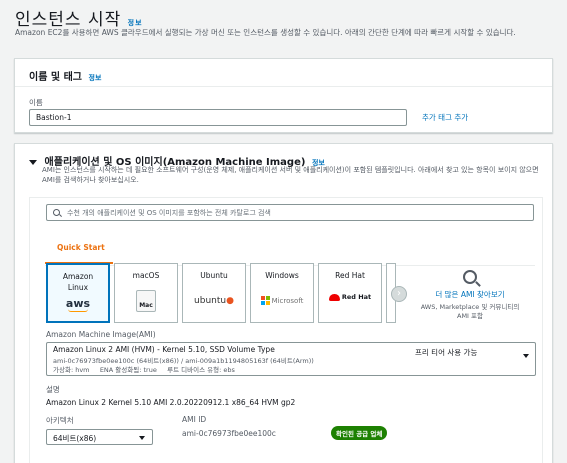 The height and width of the screenshot is (463, 567). What do you see at coordinates (99, 437) in the screenshot?
I see `arch-select: 64비트(x86)` at bounding box center [99, 437].